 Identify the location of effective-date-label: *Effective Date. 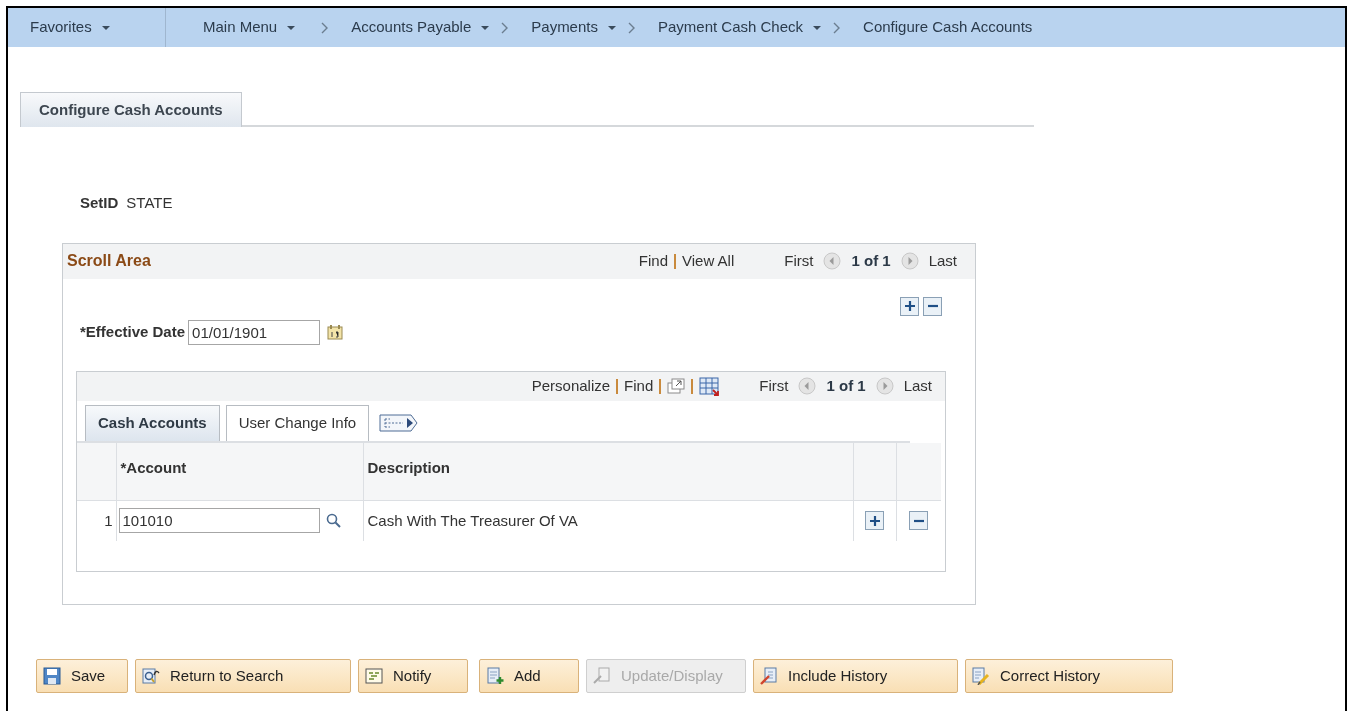
(133, 331).